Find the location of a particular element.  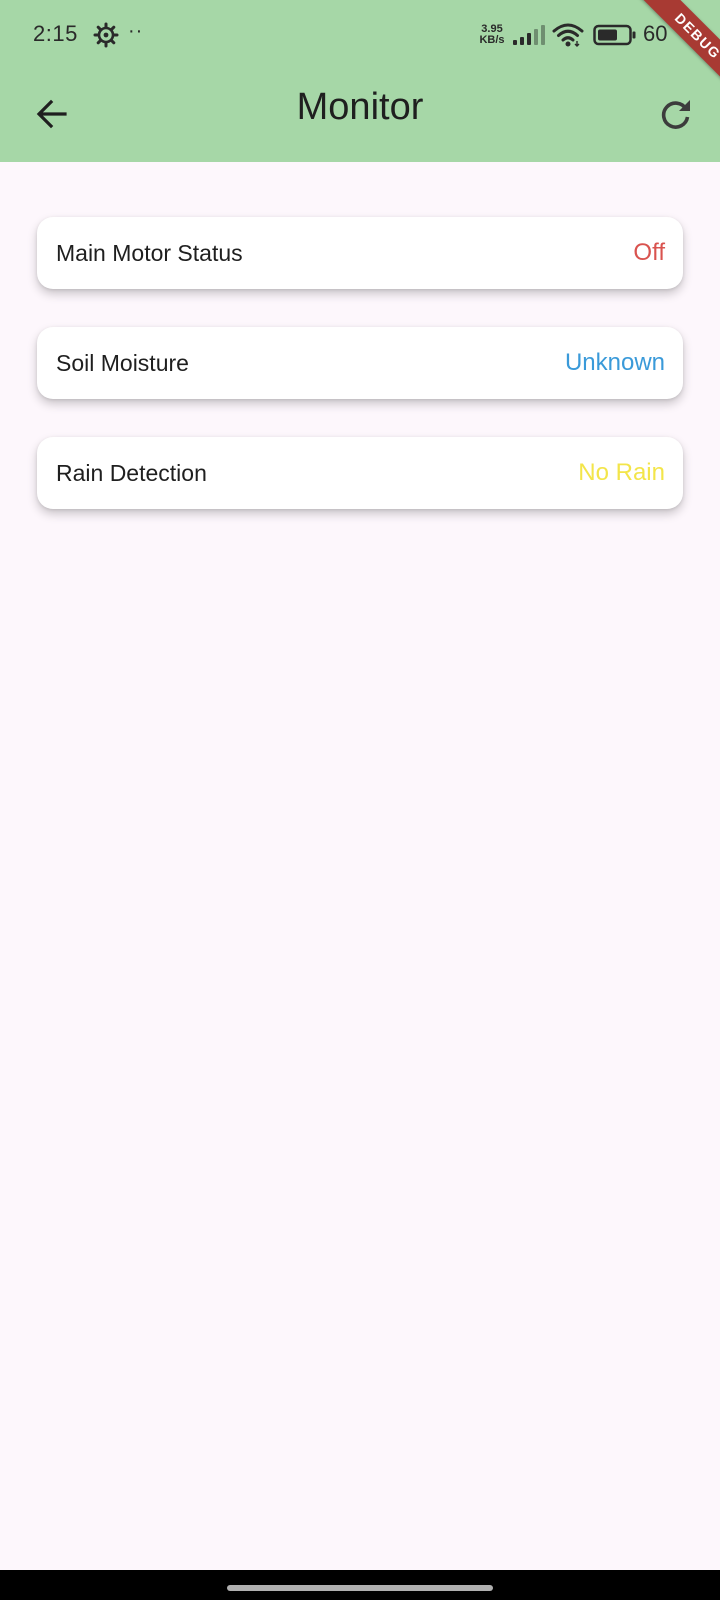

card-label: Soil Moisture is located at coordinates (122, 363).